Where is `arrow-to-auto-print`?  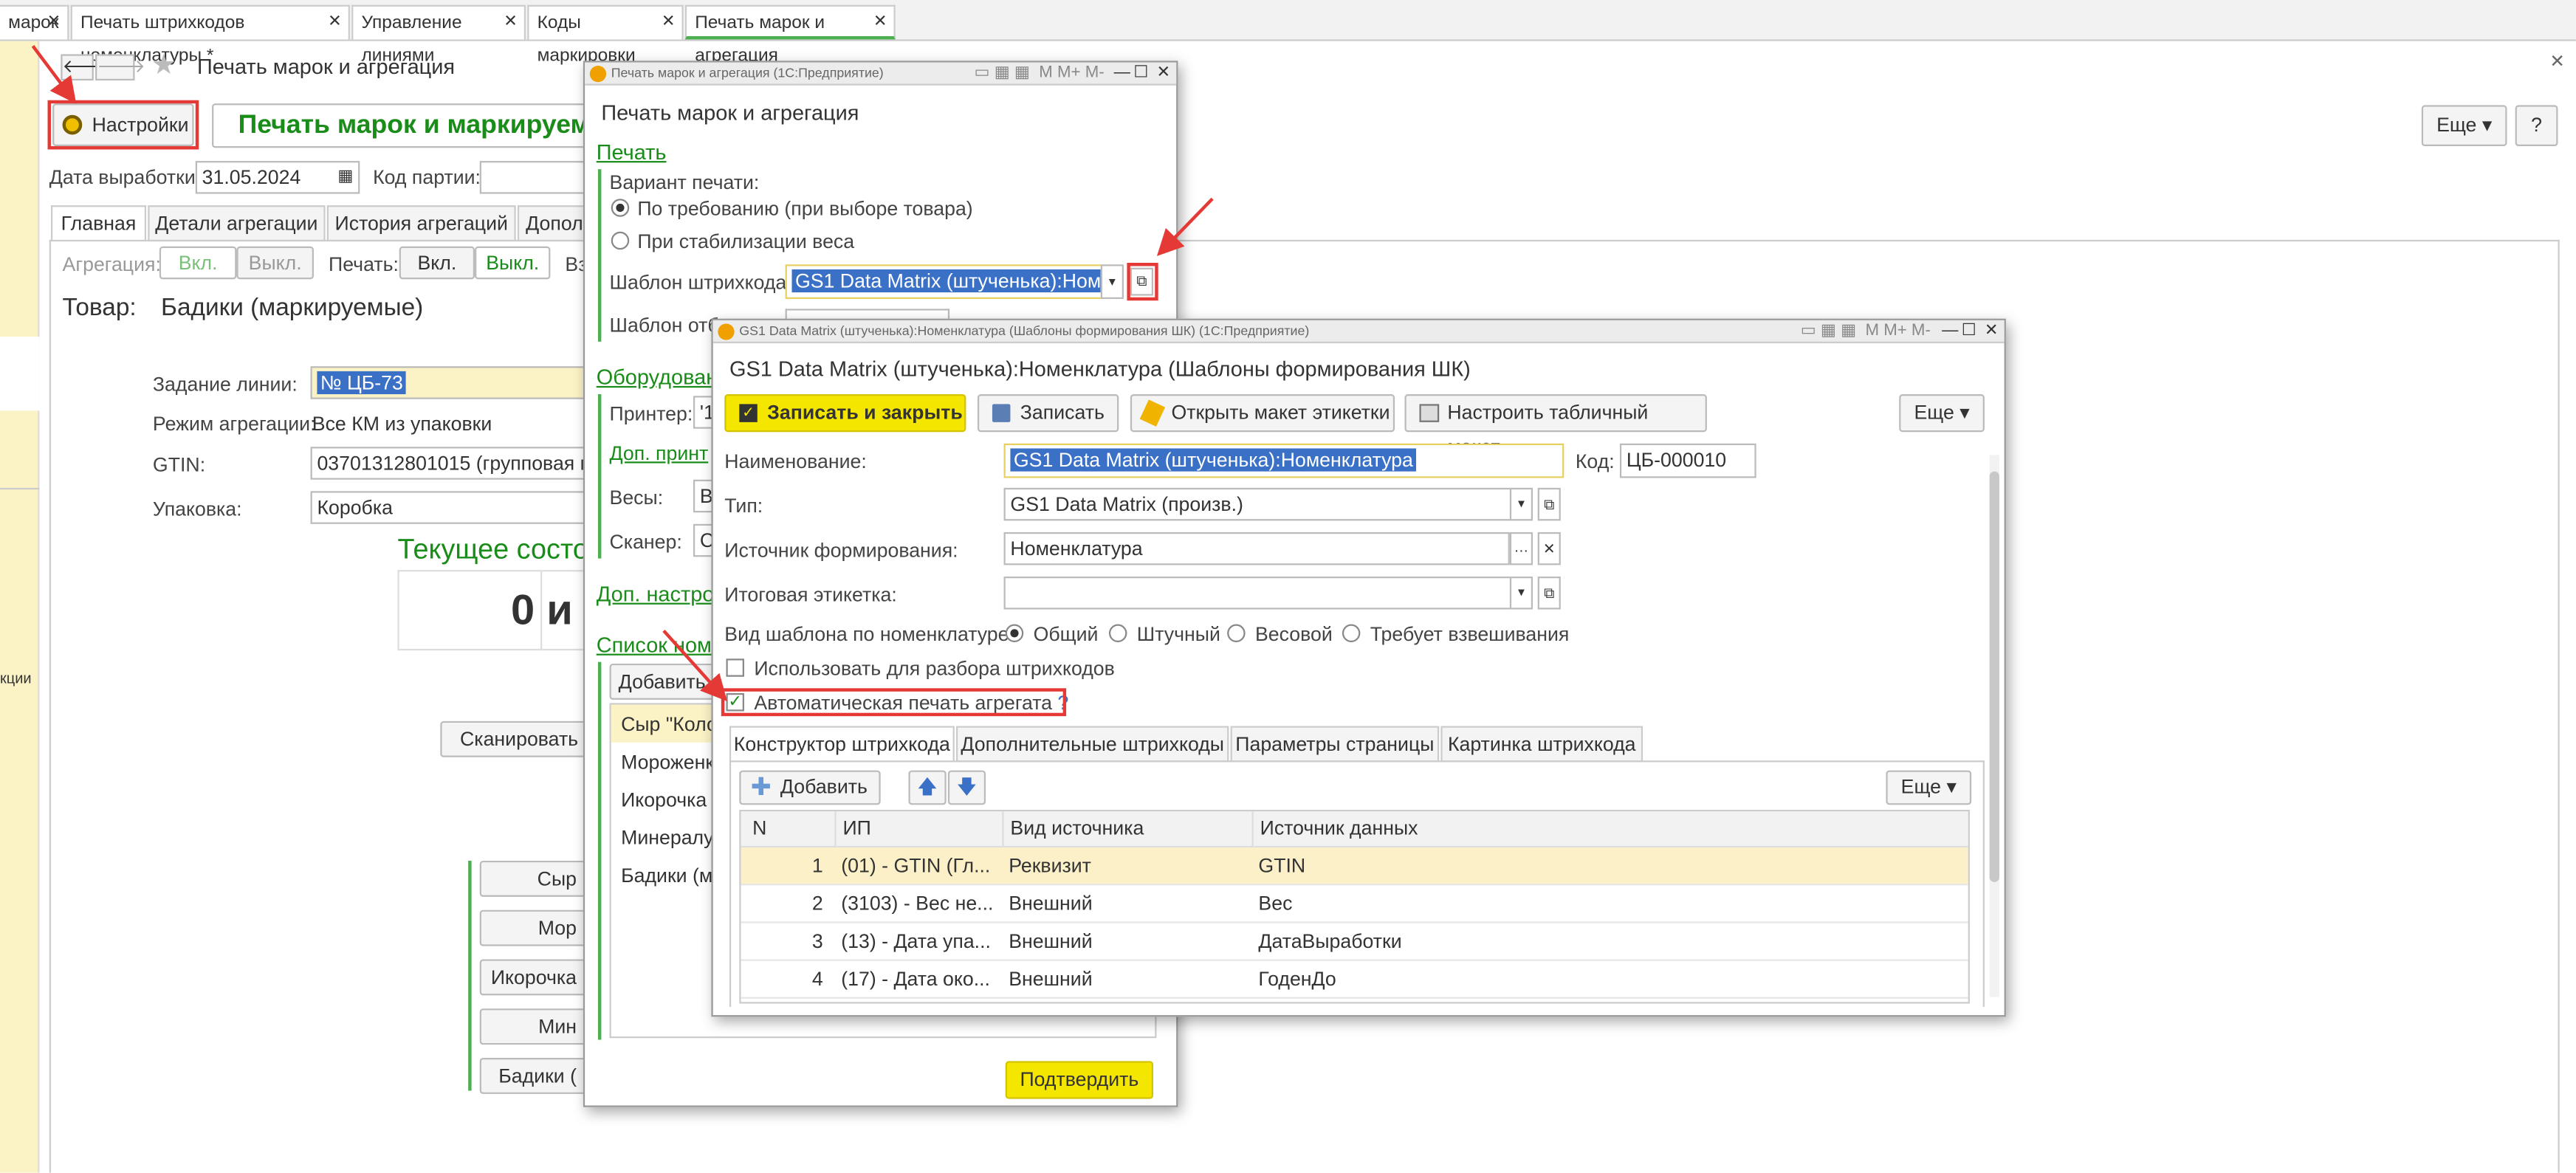
arrow-to-auto-print is located at coordinates (694, 665).